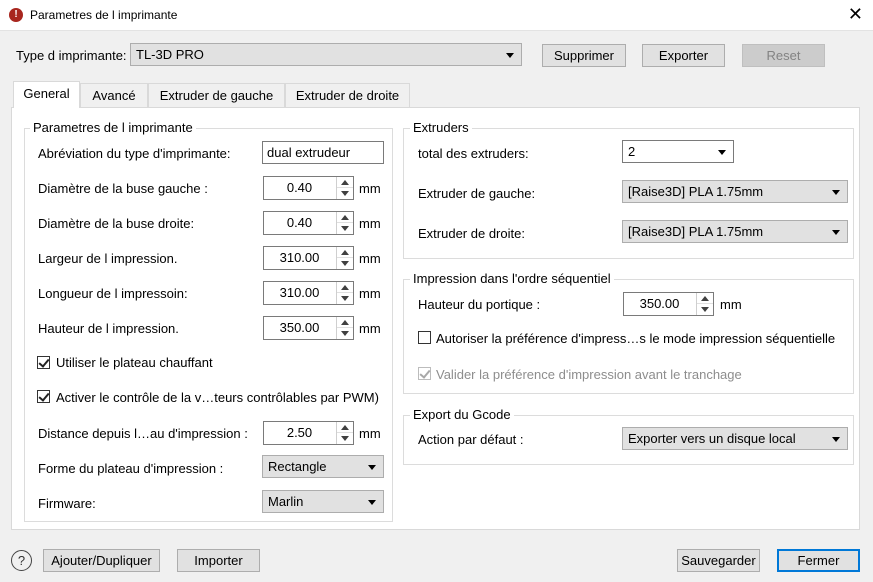 The height and width of the screenshot is (582, 873). Describe the element at coordinates (43, 362) in the screenshot. I see `heated-bed-checkbox` at that location.